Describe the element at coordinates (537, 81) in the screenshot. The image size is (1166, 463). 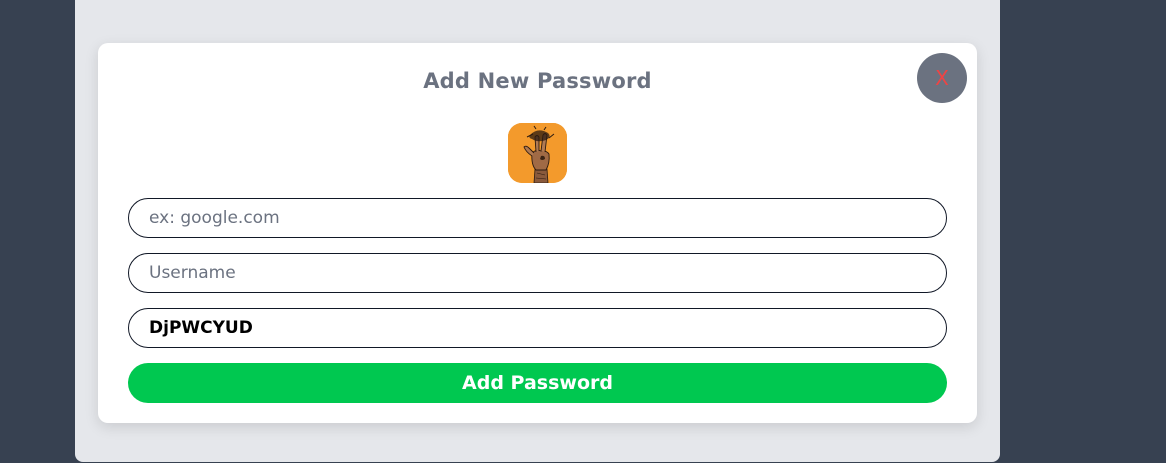
I see `modal-title: Add New Password` at that location.